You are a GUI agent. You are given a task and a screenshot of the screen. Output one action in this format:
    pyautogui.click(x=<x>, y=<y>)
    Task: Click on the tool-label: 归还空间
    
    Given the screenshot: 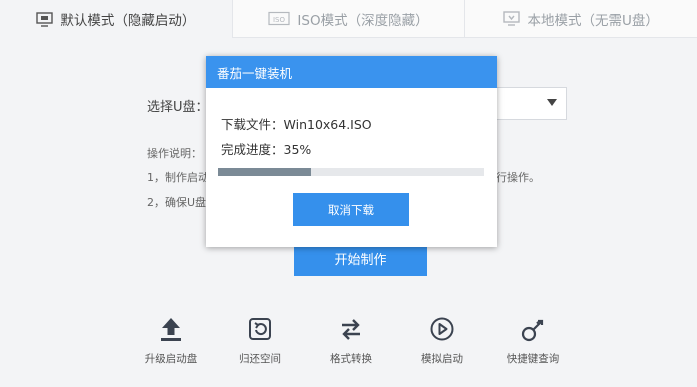 What is the action you would take?
    pyautogui.click(x=260, y=359)
    